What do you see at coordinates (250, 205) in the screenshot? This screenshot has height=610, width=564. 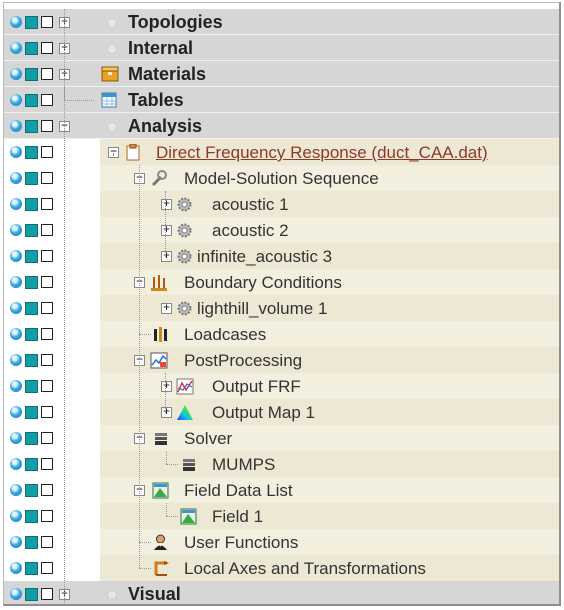 I see `tree-label-acoustic-1: acoustic 1` at bounding box center [250, 205].